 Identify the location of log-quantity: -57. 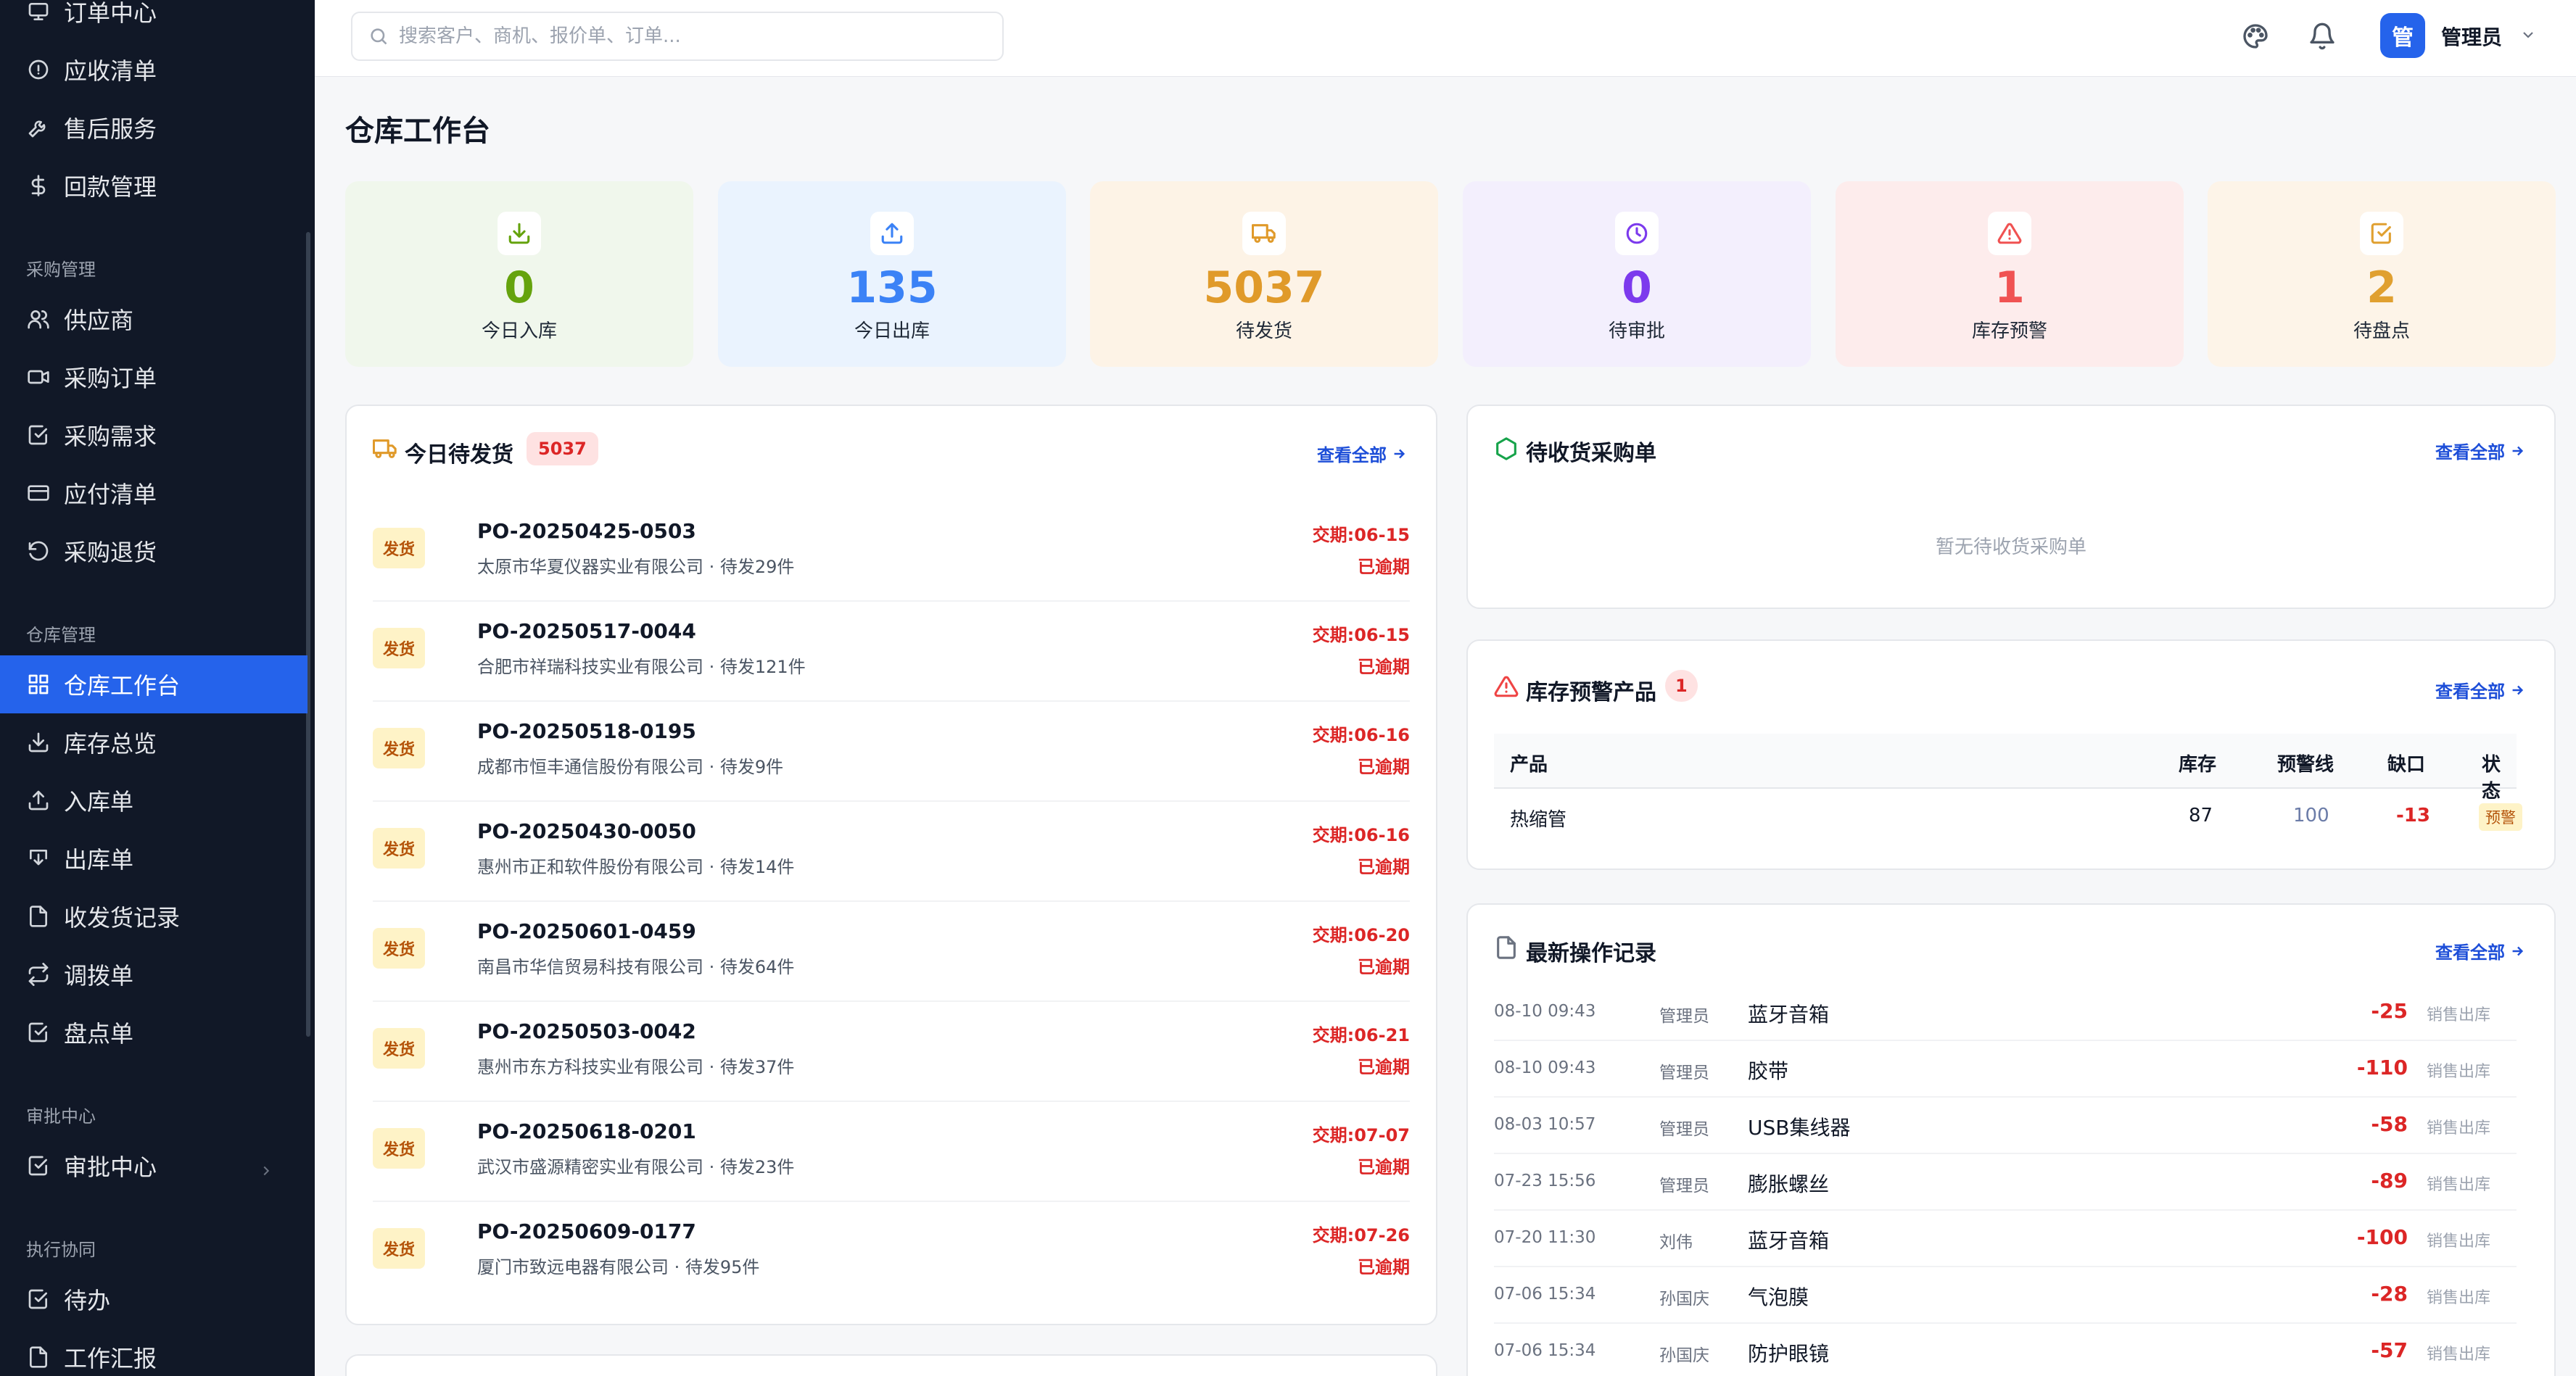
(2389, 1350).